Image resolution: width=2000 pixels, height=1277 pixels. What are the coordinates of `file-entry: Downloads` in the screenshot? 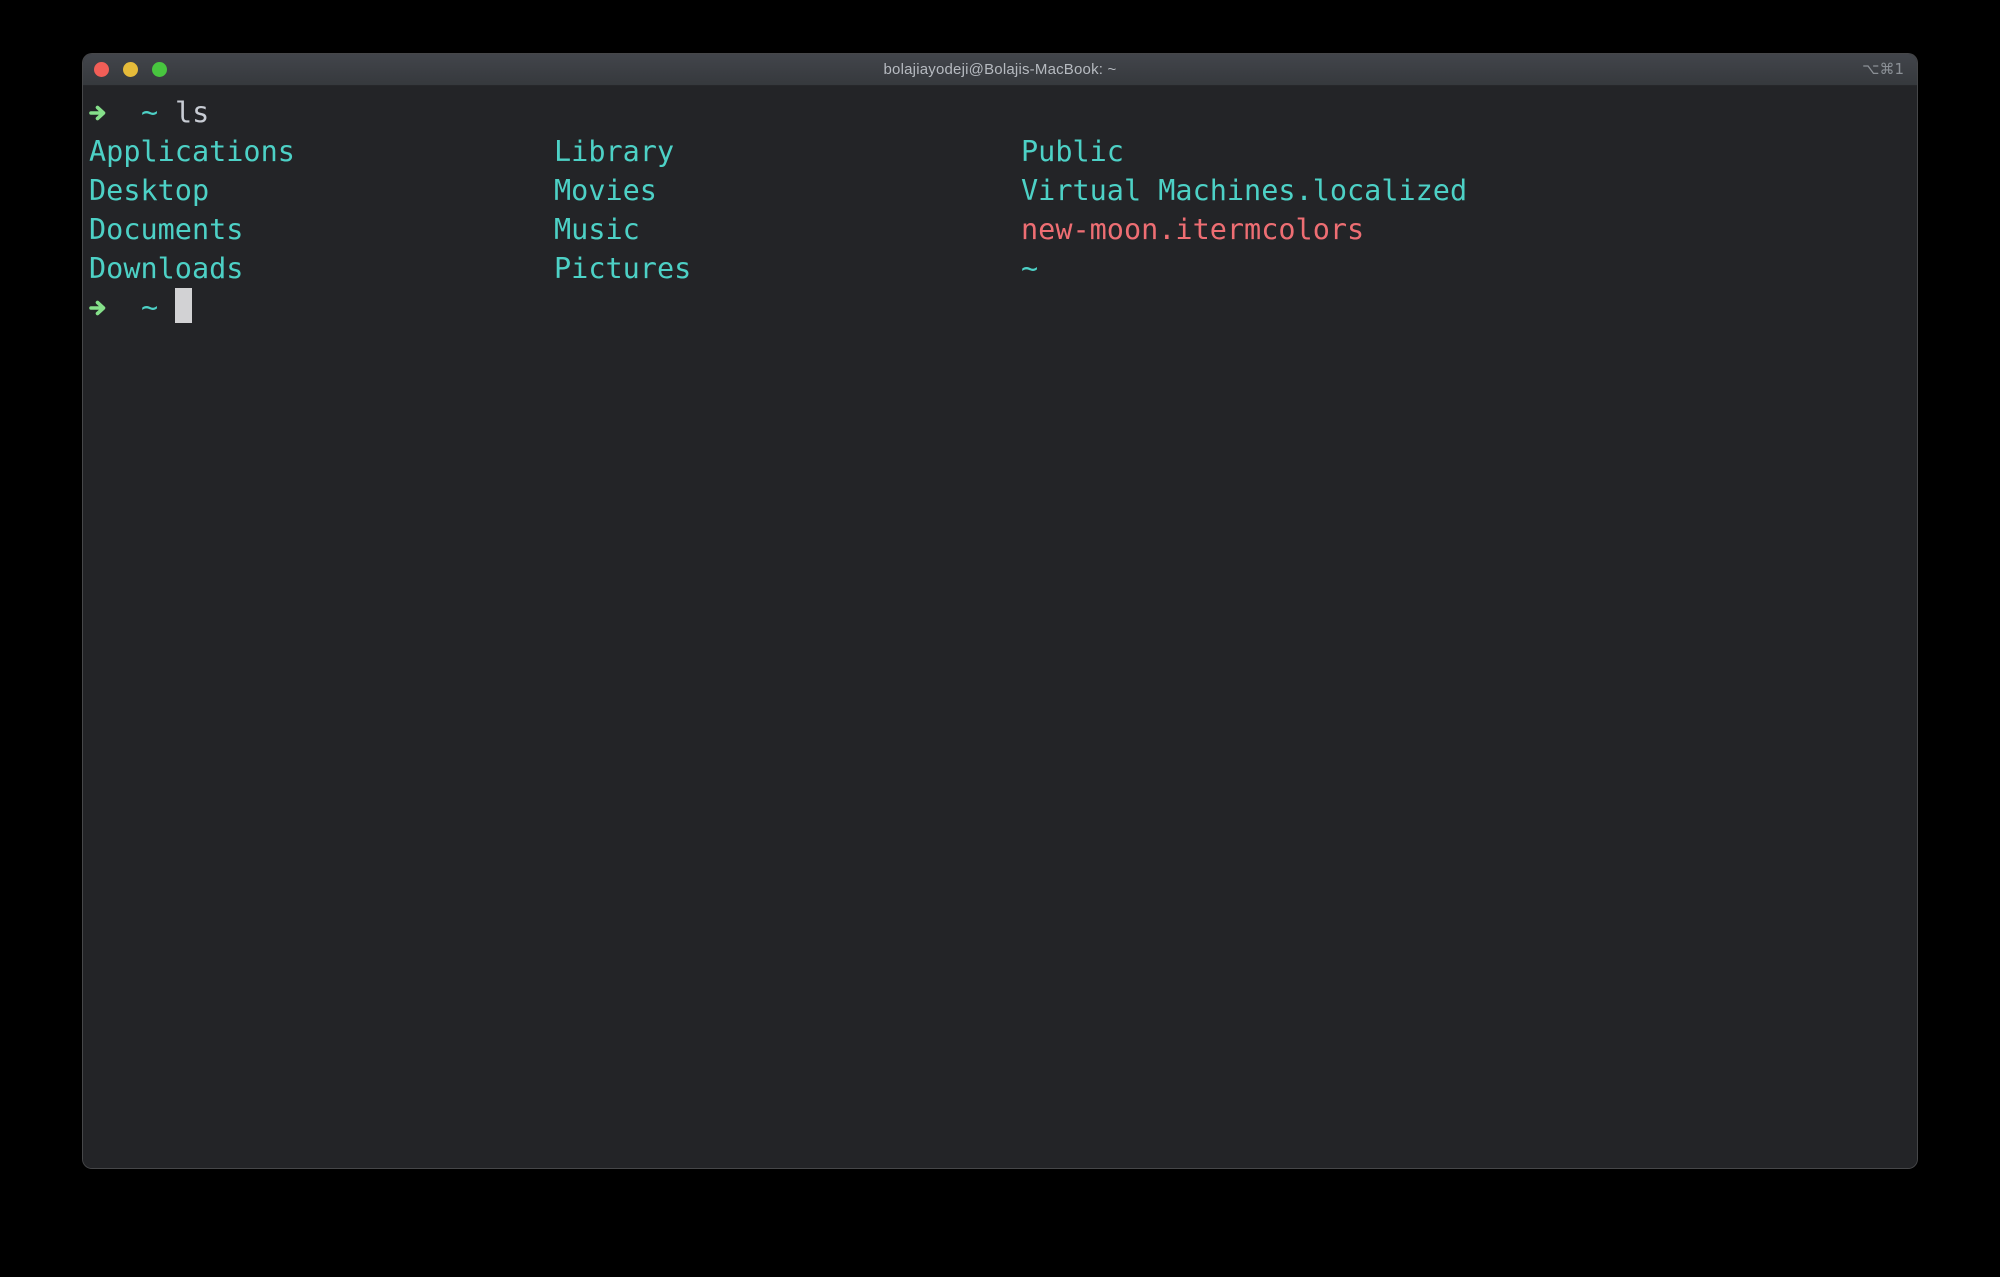 It's located at (166, 268).